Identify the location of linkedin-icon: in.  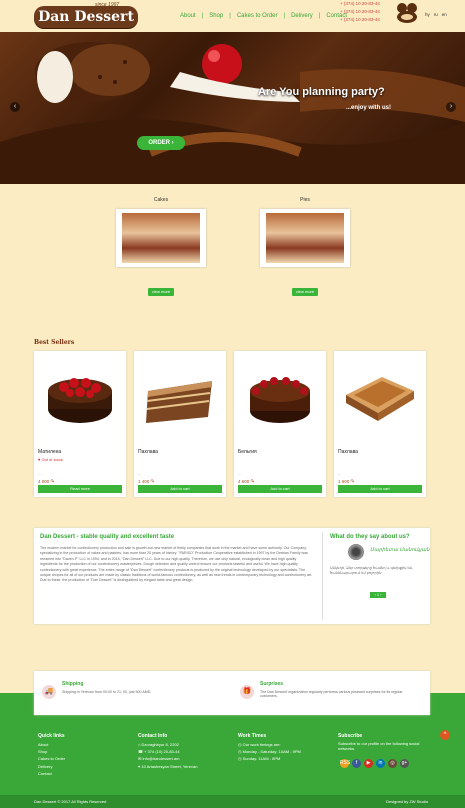
(380, 763).